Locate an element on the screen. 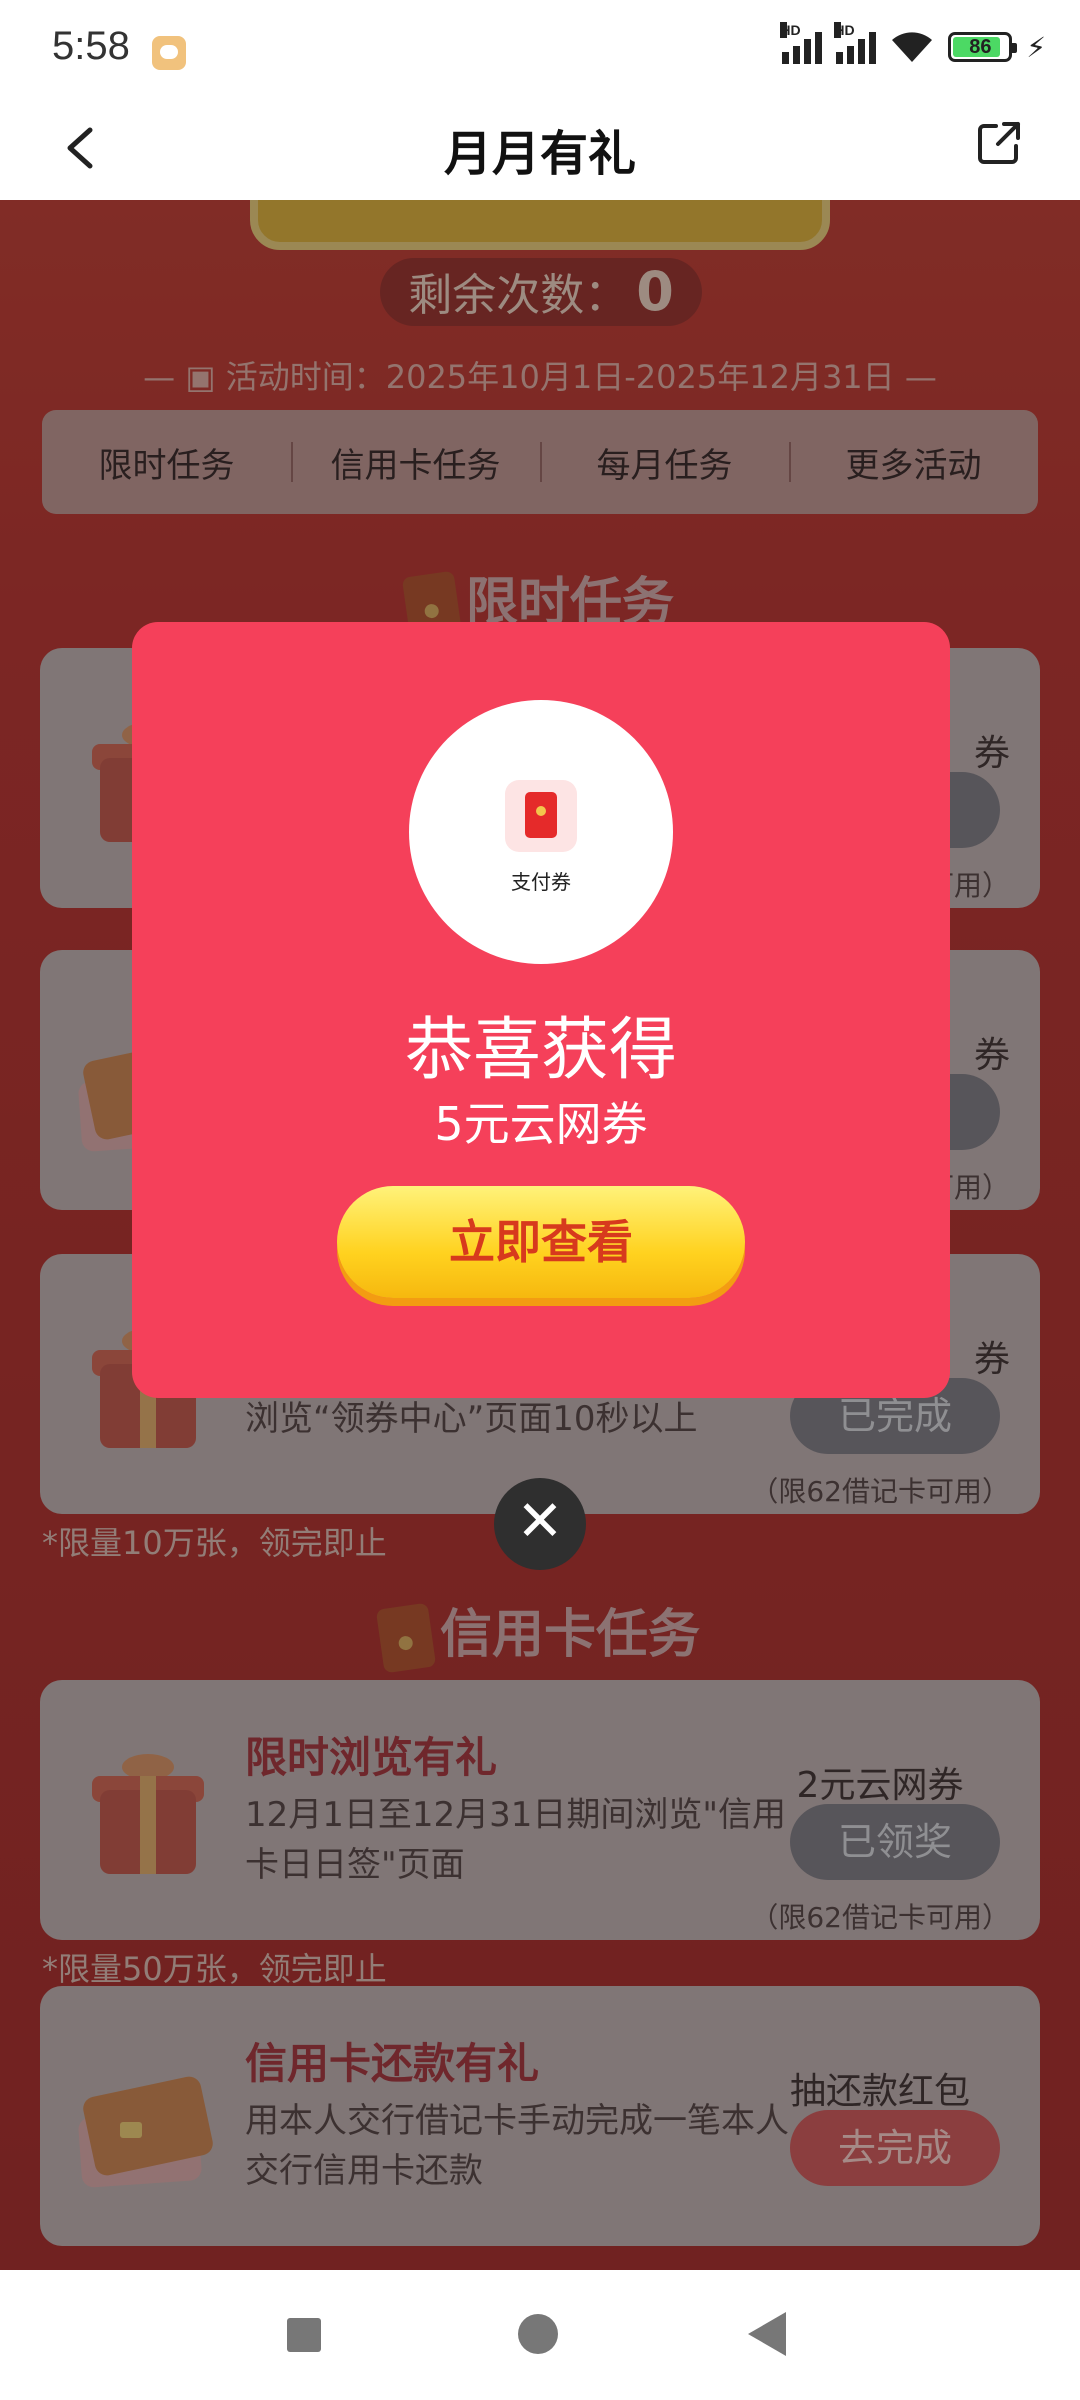  home-icon is located at coordinates (538, 2334).